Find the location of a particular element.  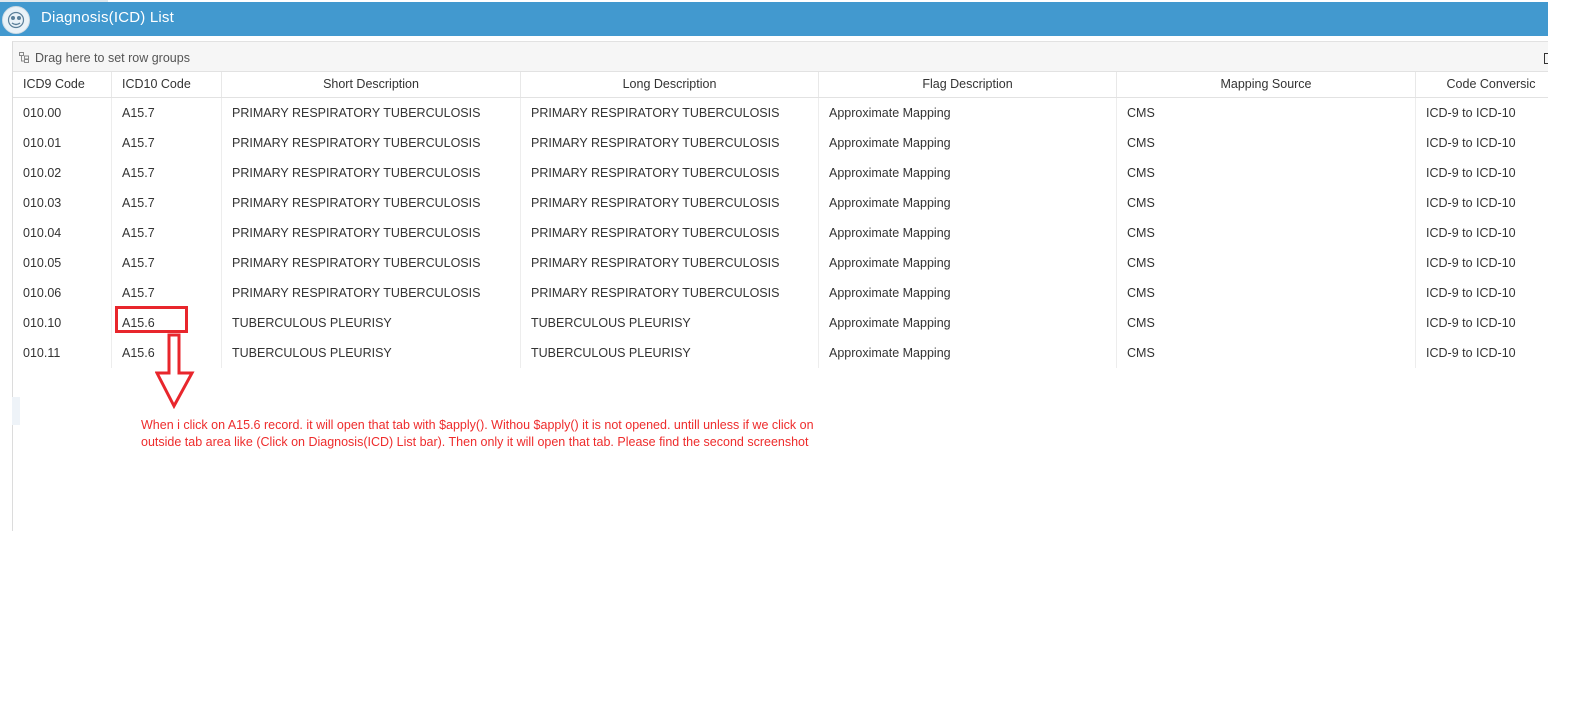

column-header-short-description: Short Description is located at coordinates (371, 84).